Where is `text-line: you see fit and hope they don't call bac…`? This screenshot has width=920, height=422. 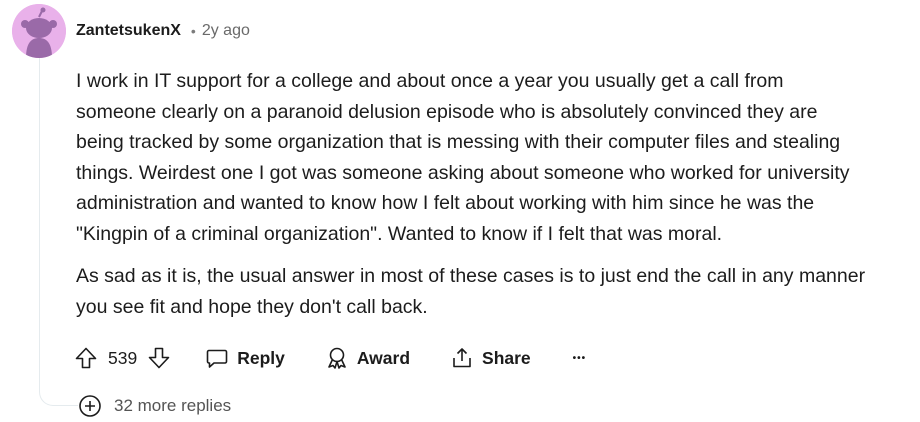 text-line: you see fit and hope they don't call bac… is located at coordinates (252, 306).